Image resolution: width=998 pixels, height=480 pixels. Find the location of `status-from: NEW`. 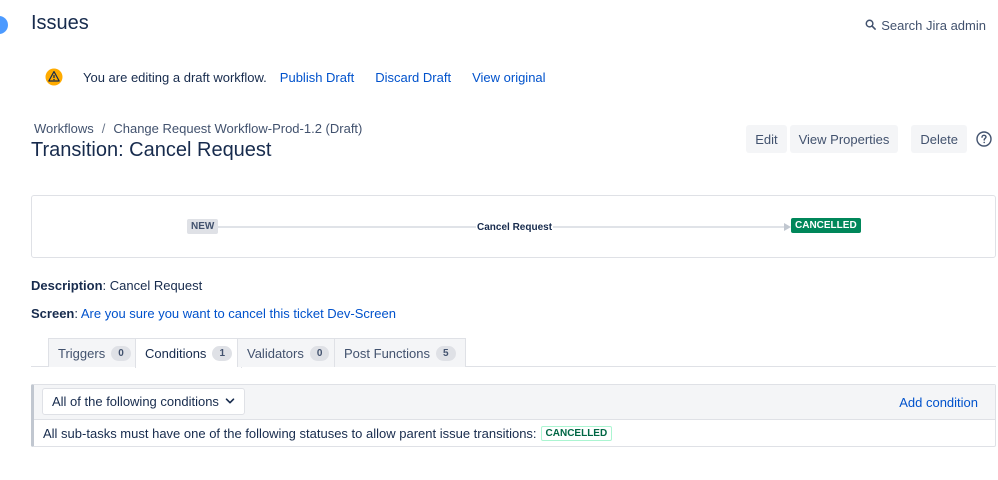

status-from: NEW is located at coordinates (203, 226).